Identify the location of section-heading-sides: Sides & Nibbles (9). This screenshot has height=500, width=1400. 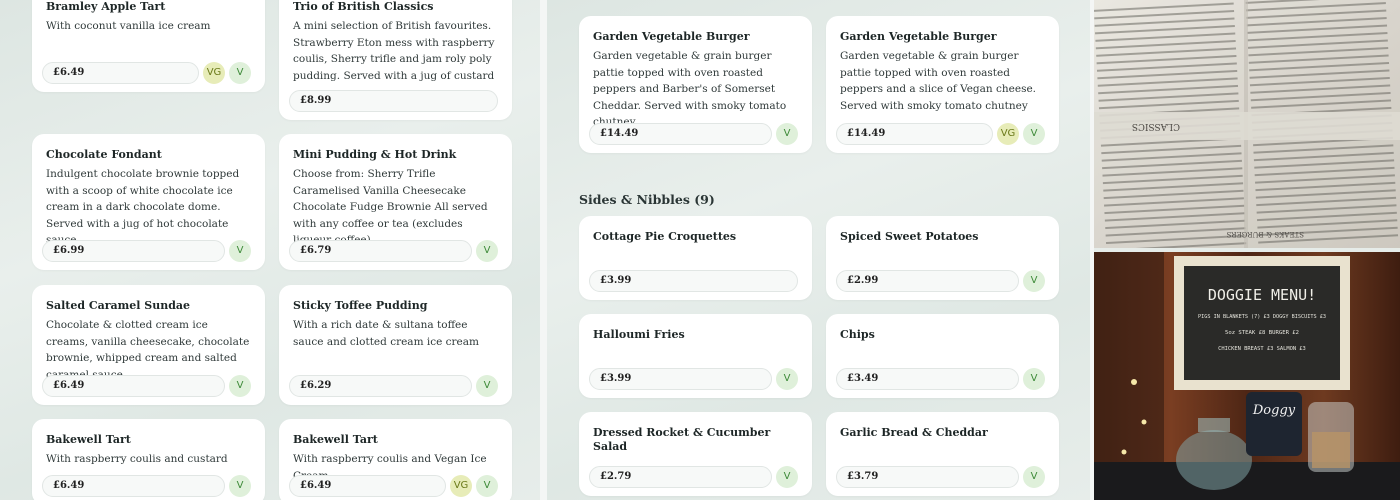
(647, 199).